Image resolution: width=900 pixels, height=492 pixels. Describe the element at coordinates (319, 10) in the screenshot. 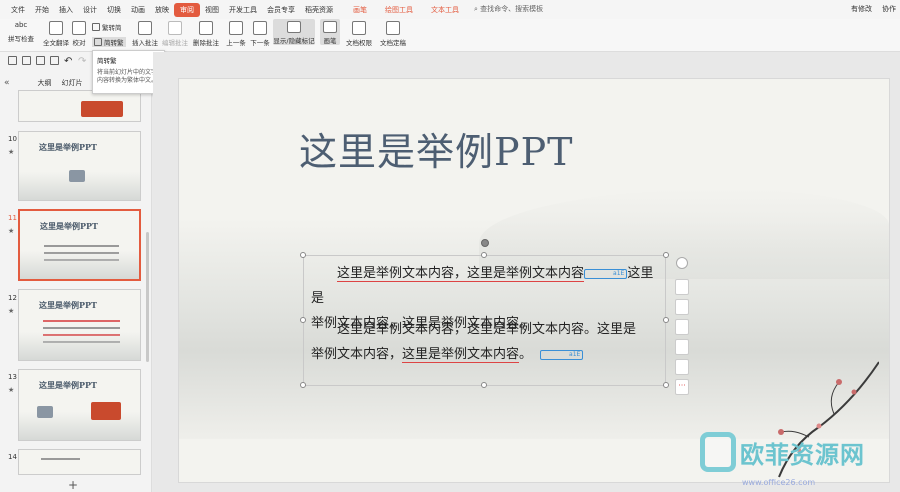

I see `menu-docer: 稻壳资源` at that location.